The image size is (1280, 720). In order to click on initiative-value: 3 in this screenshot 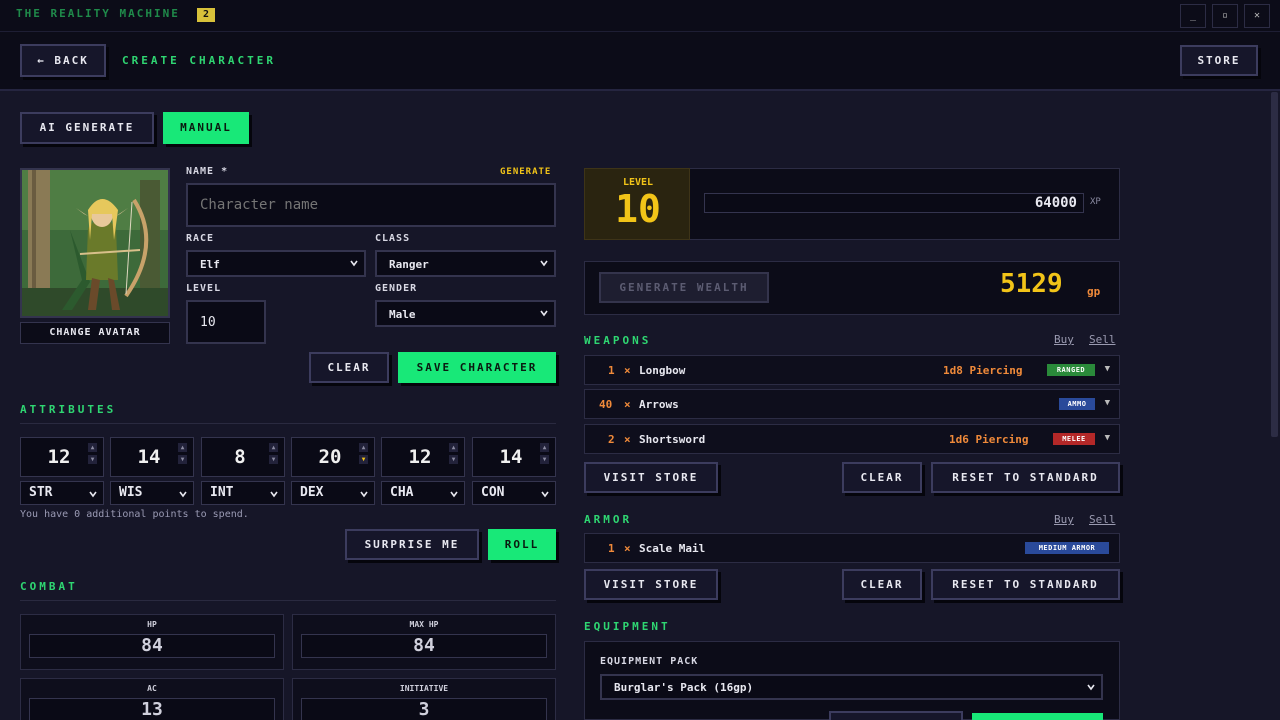, I will do `click(424, 709)`.